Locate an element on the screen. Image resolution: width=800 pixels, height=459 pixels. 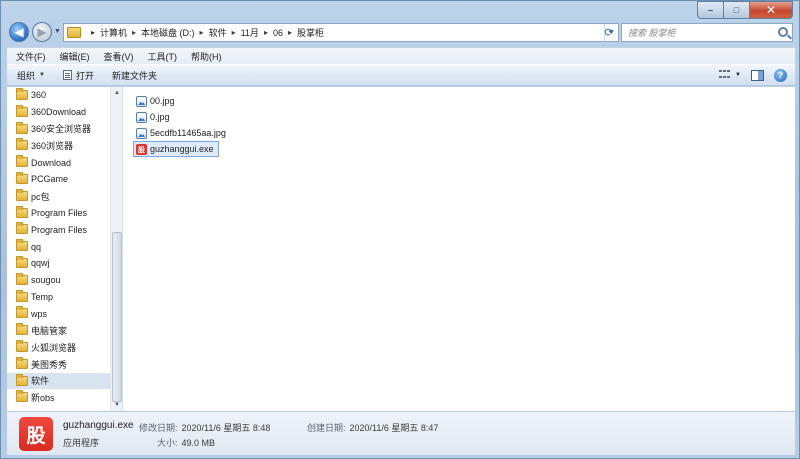
sidebar-item-label: sougou is located at coordinates (46, 280).